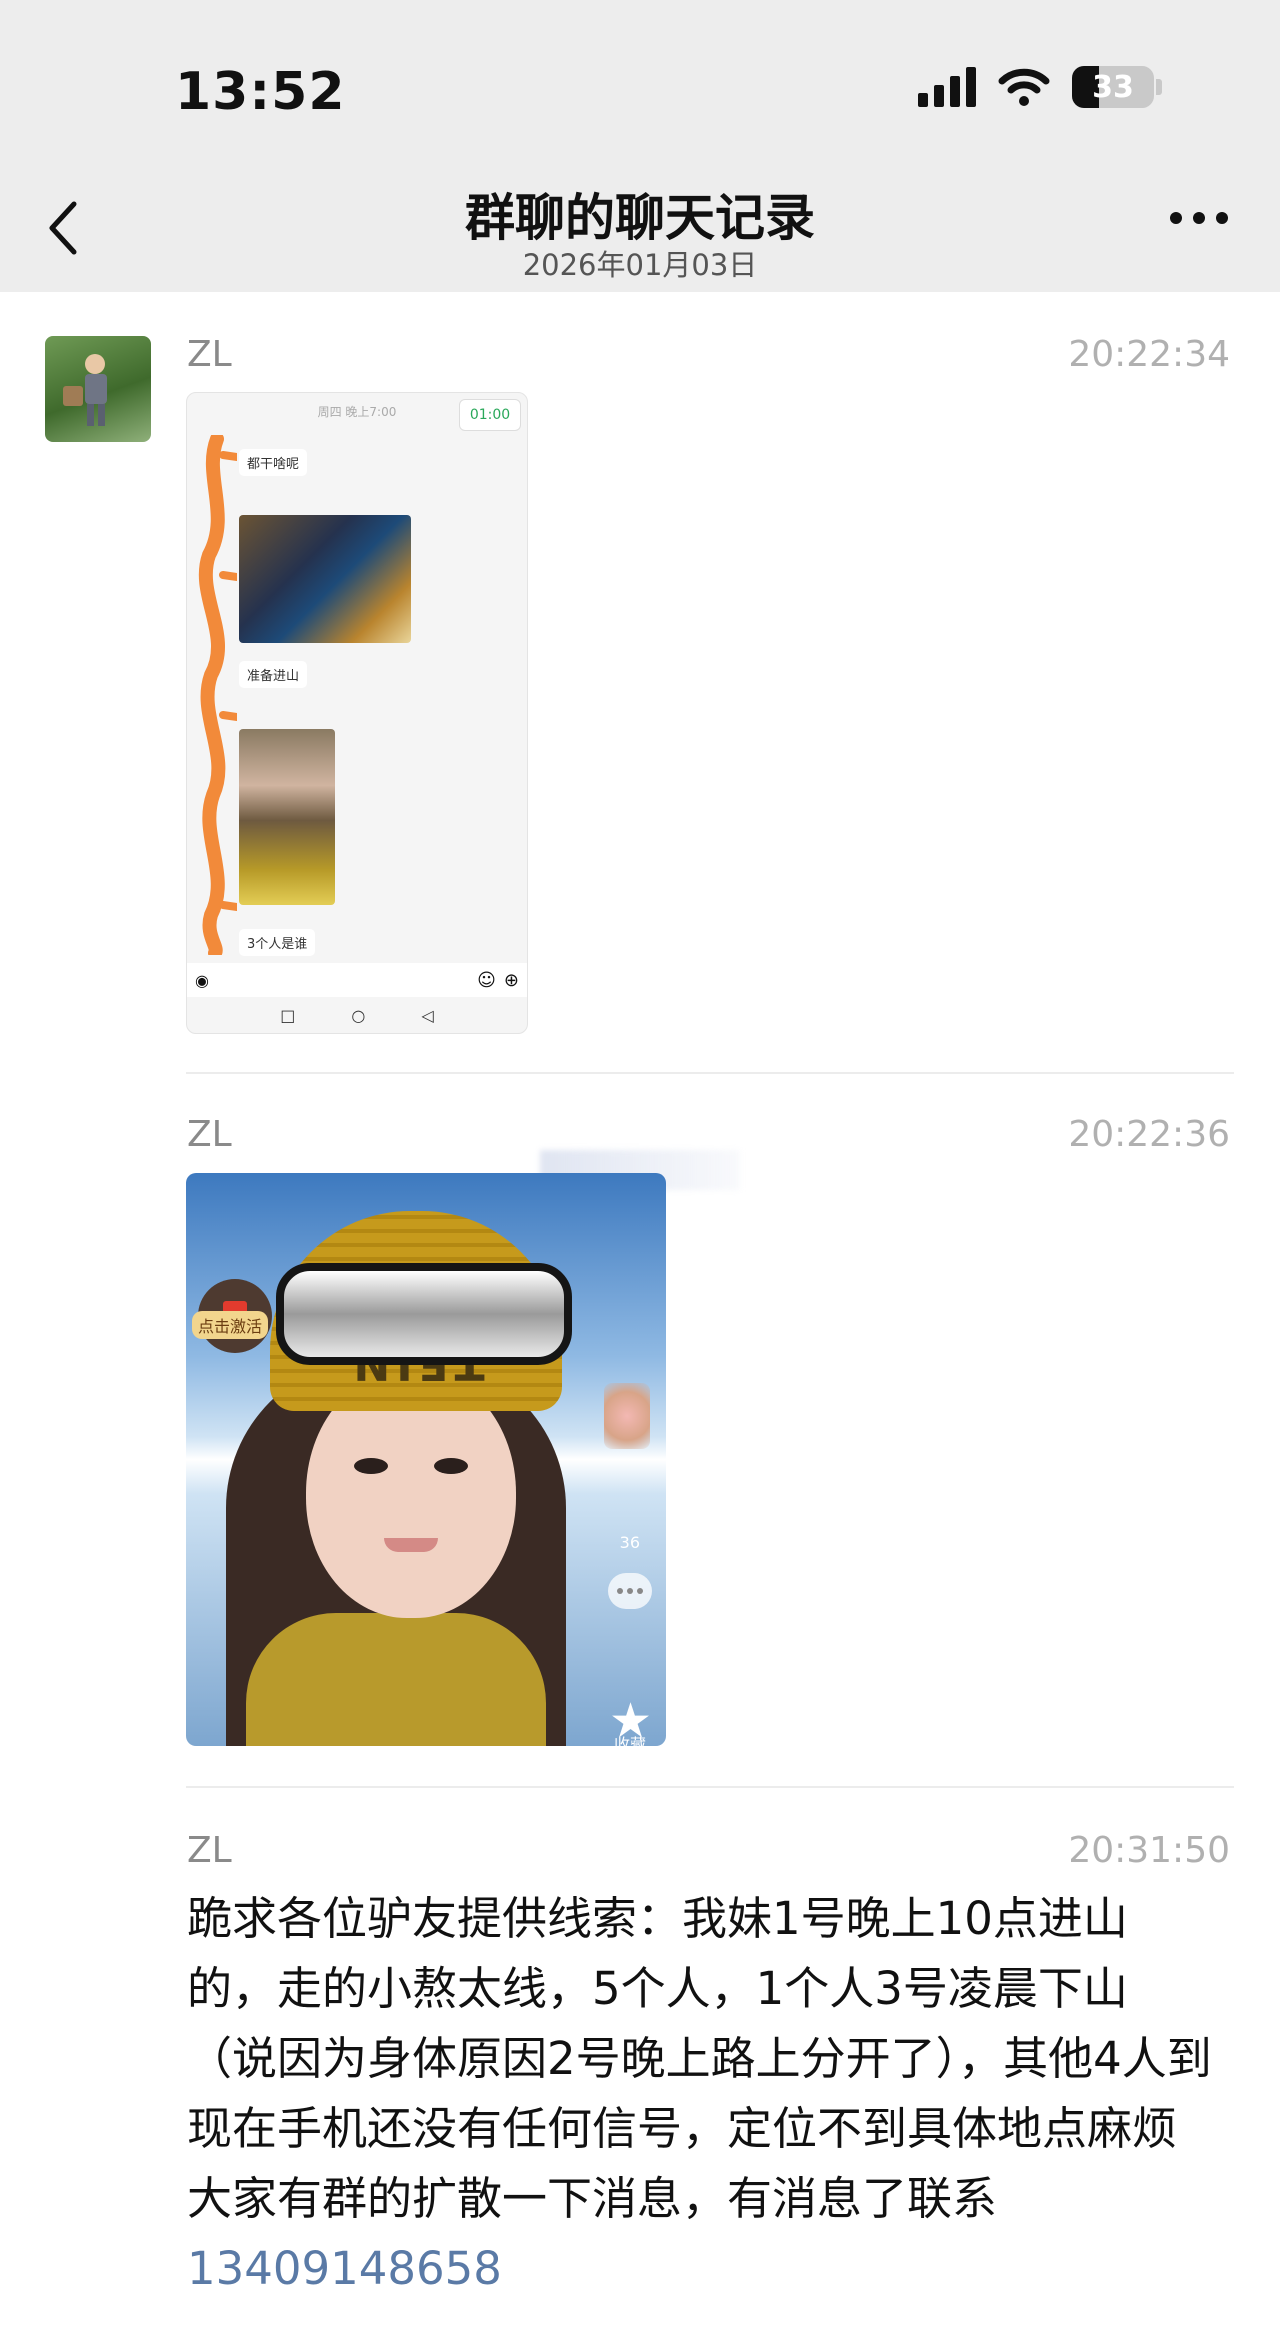 This screenshot has width=1280, height=2339. What do you see at coordinates (1149, 354) in the screenshot?
I see `message-time: 20:22:34` at bounding box center [1149, 354].